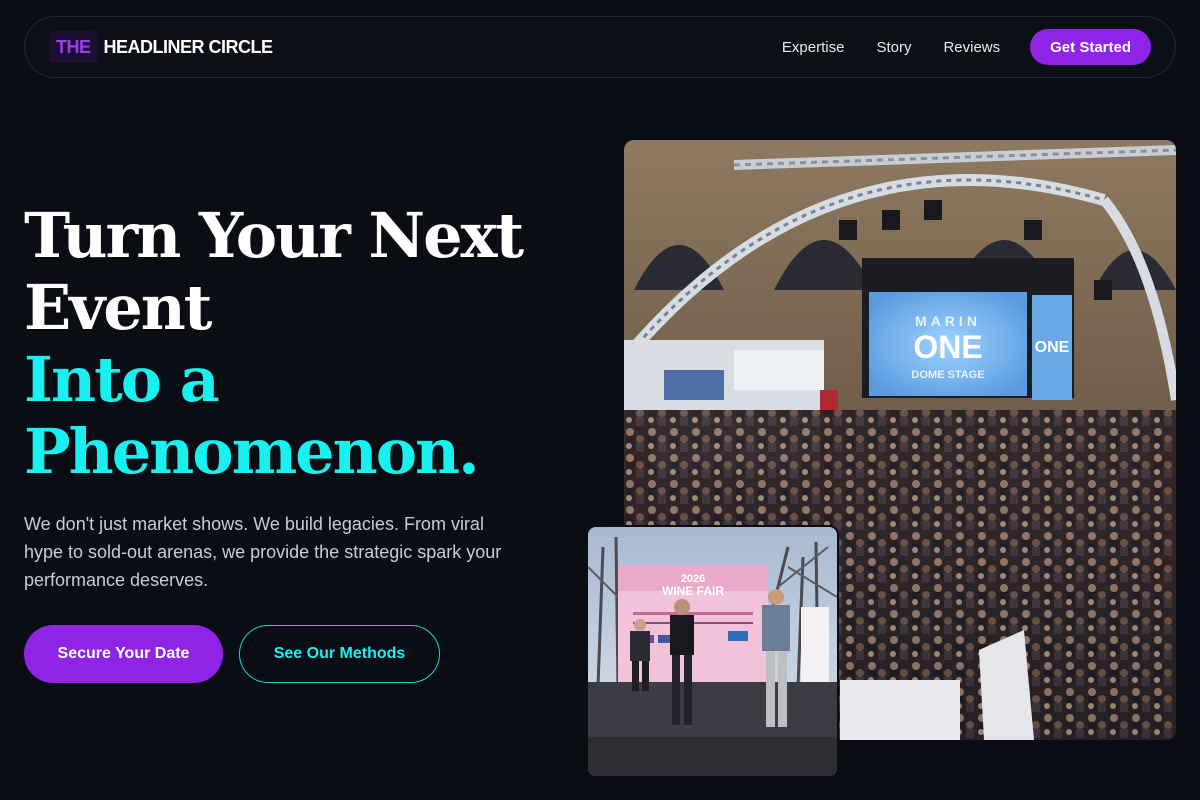  What do you see at coordinates (813, 47) in the screenshot?
I see `nav-link-expertise: Expertise` at bounding box center [813, 47].